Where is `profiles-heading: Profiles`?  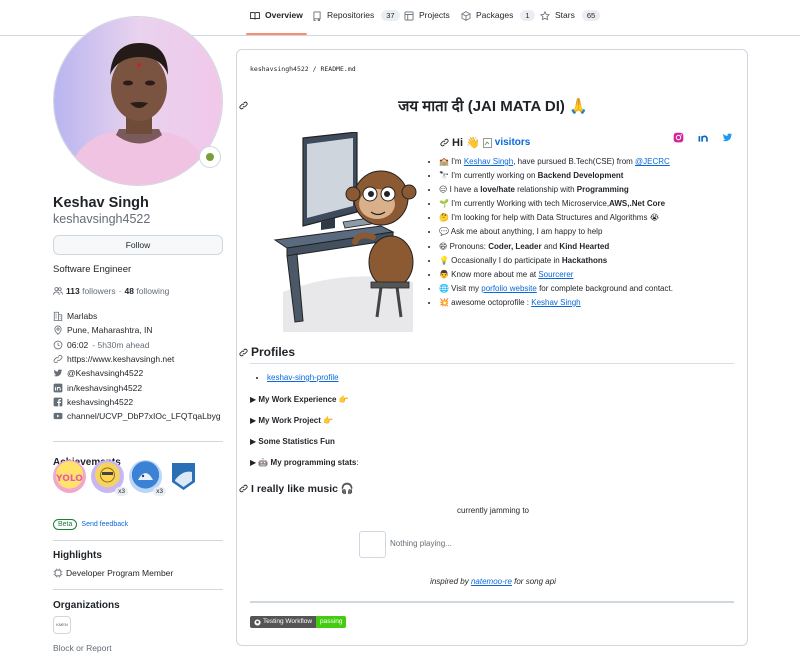
profiles-heading: Profiles is located at coordinates (267, 352).